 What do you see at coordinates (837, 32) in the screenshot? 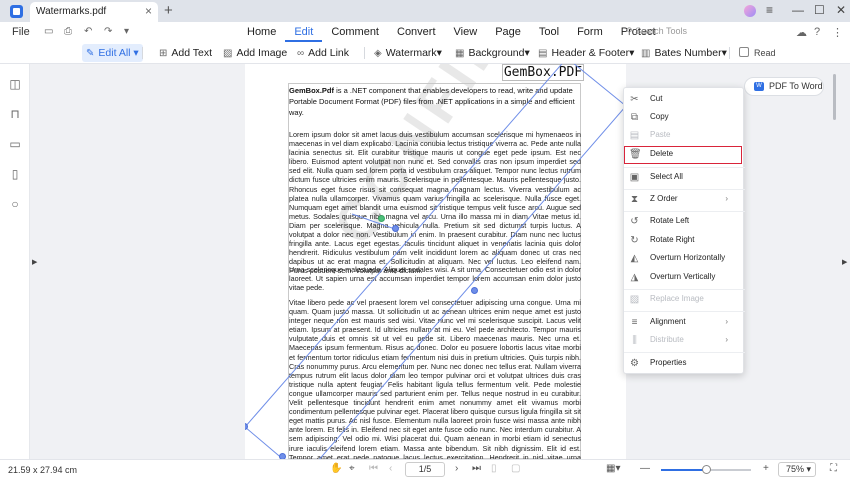
I see `ellipsis-icon: ⋮` at bounding box center [837, 32].